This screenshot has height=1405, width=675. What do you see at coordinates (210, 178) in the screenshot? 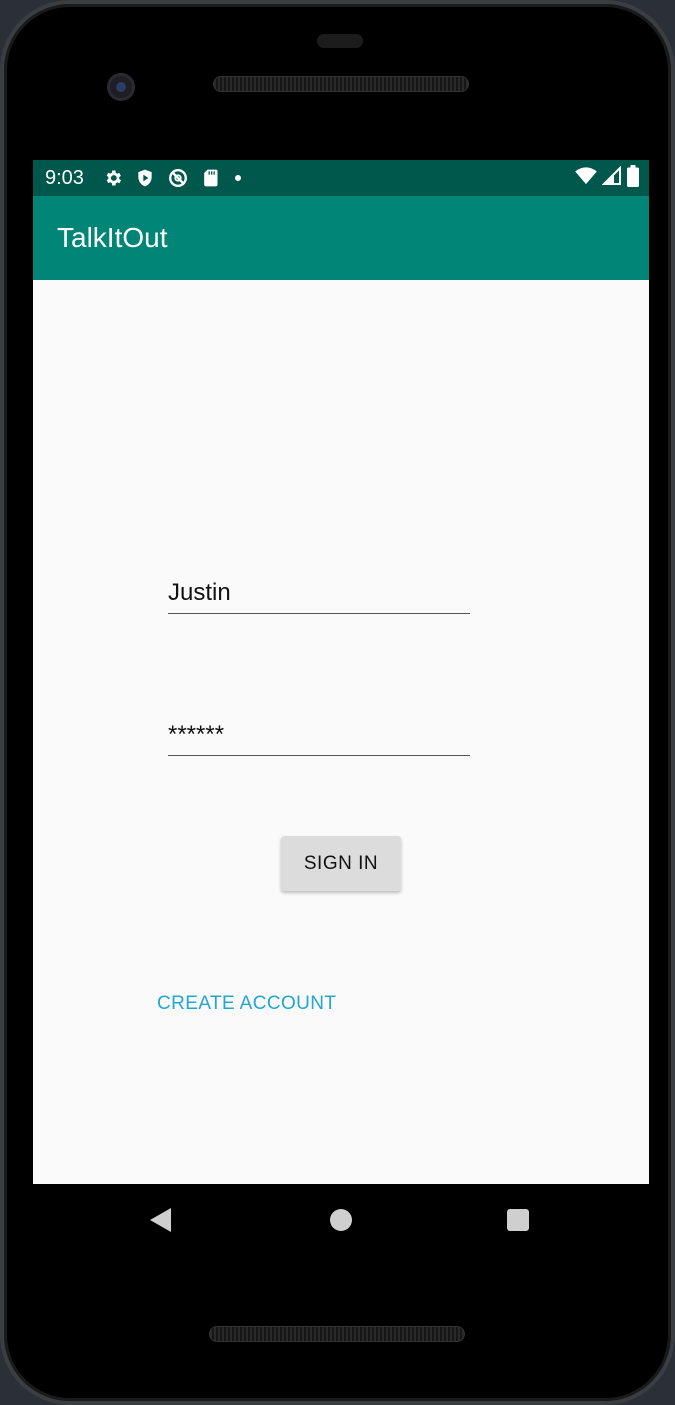
I see `sd-card-icon` at bounding box center [210, 178].